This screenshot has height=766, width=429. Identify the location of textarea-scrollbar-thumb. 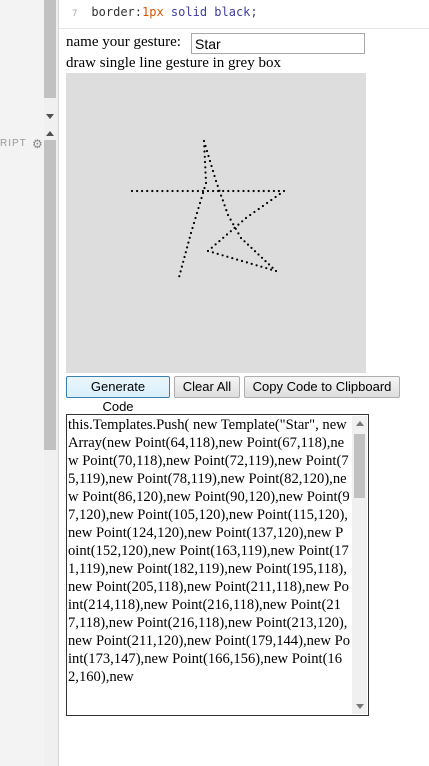
(359, 466).